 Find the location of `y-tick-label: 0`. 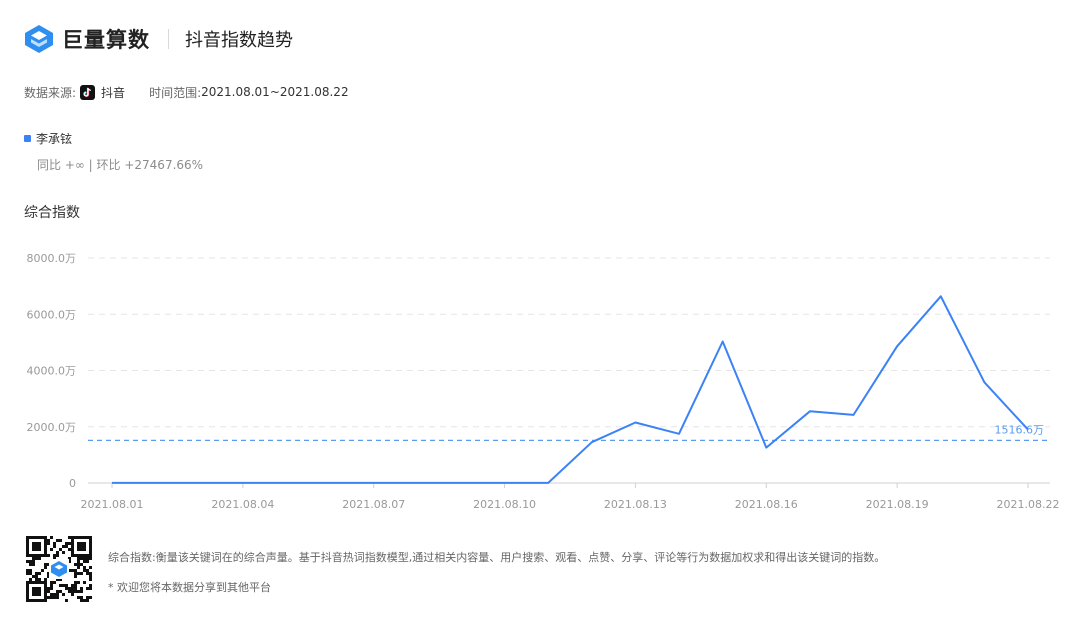

y-tick-label: 0 is located at coordinates (72, 483).